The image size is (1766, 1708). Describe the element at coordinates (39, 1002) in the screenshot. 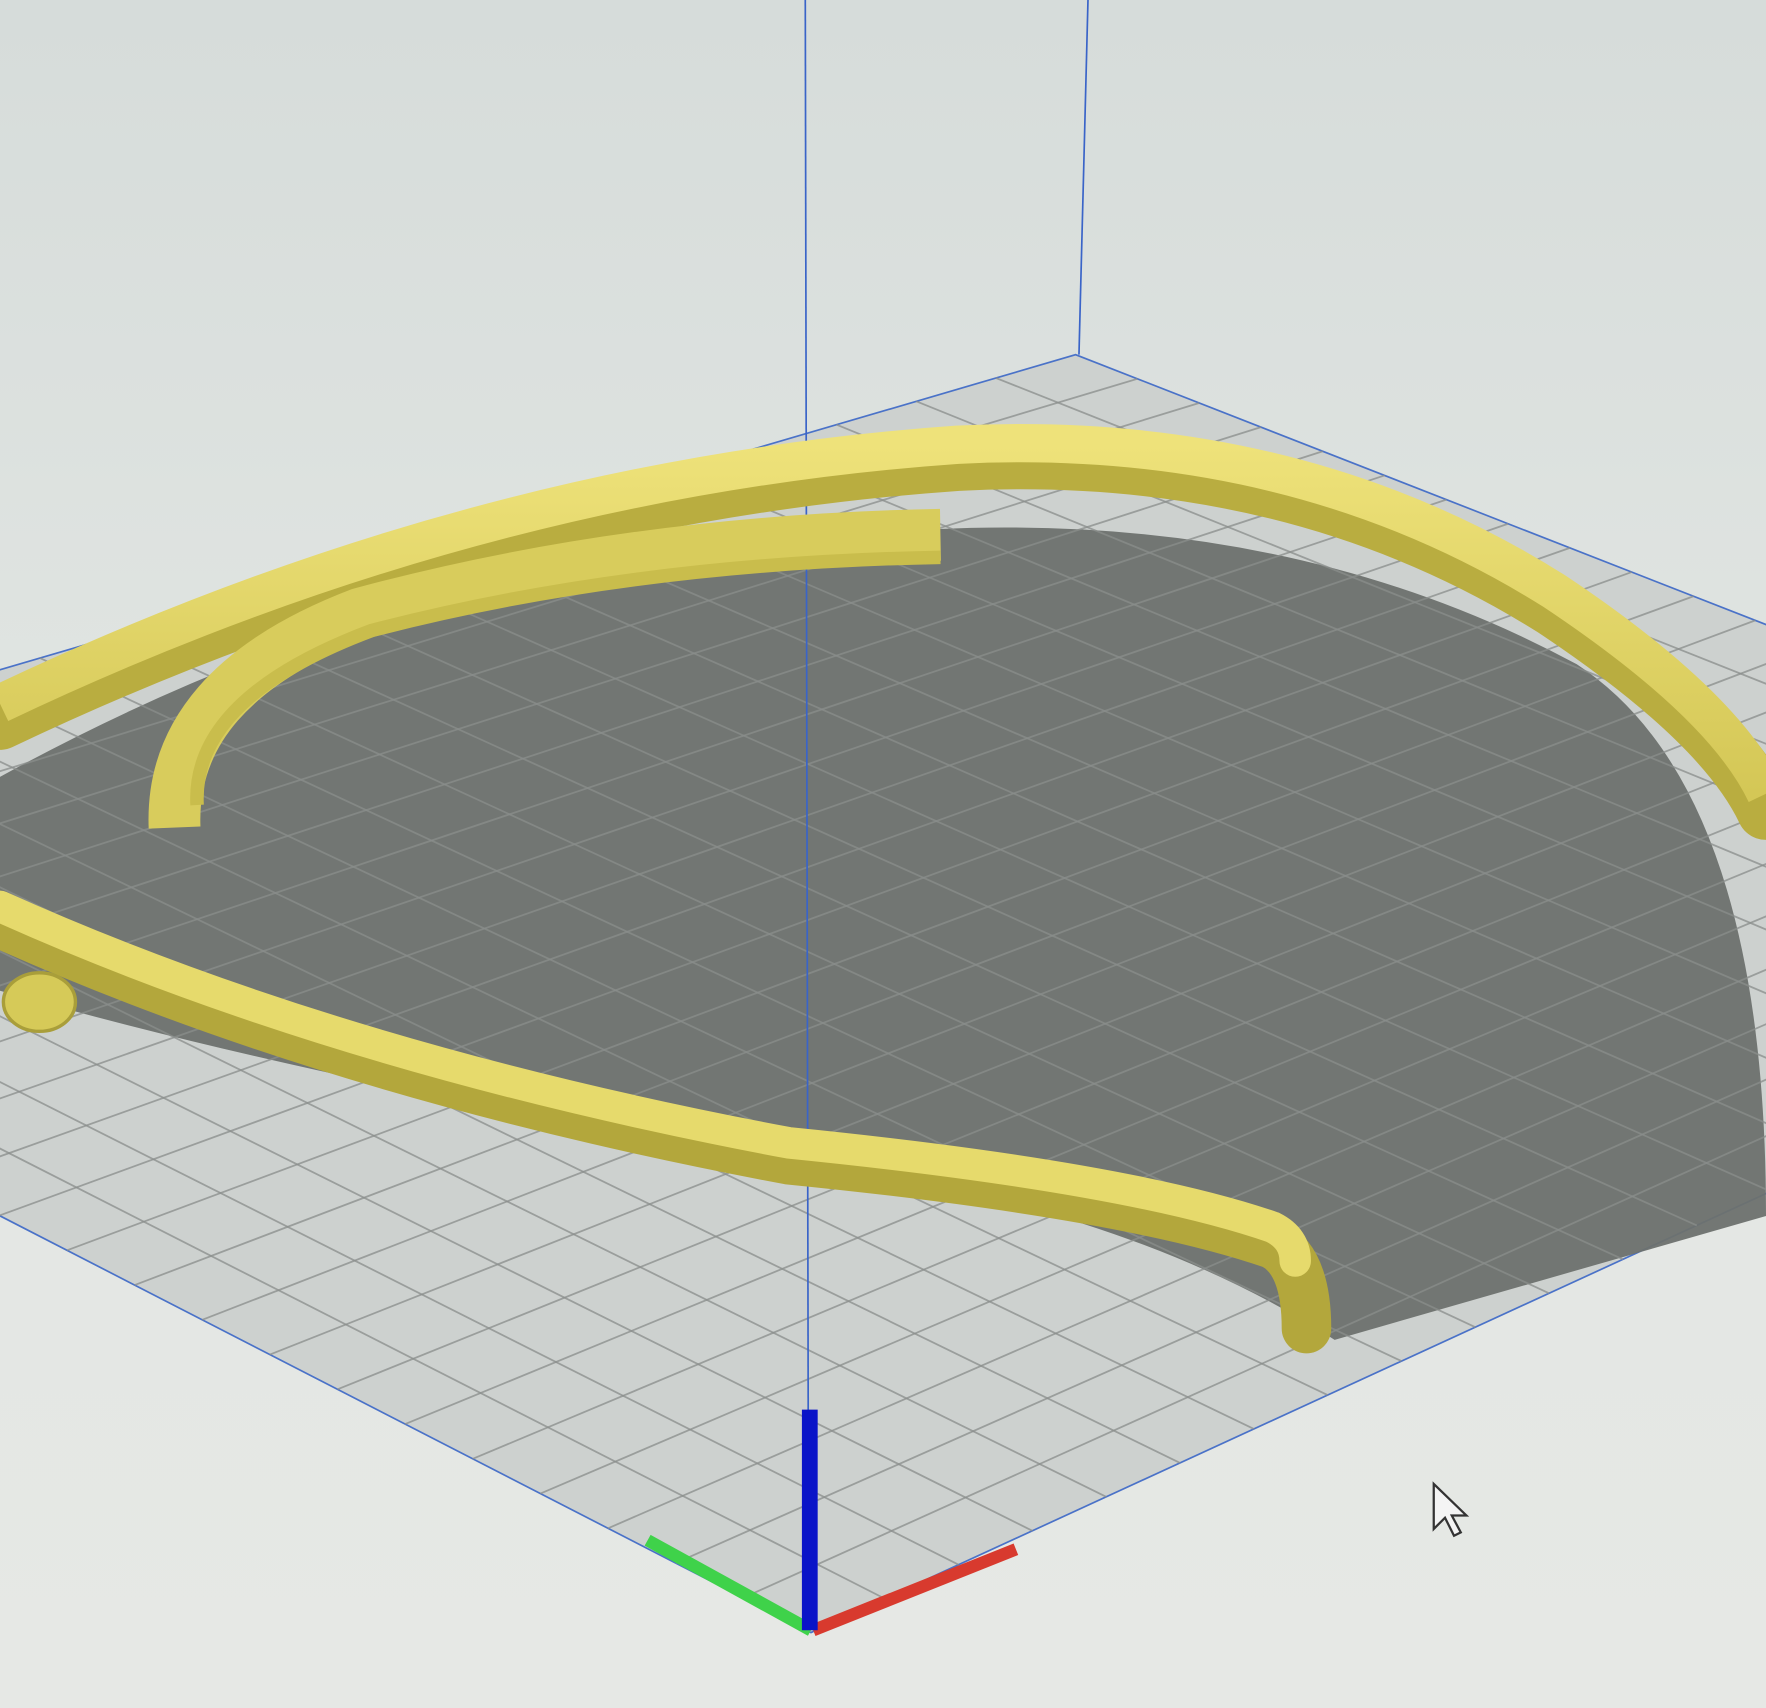

I see `headband-pin` at that location.